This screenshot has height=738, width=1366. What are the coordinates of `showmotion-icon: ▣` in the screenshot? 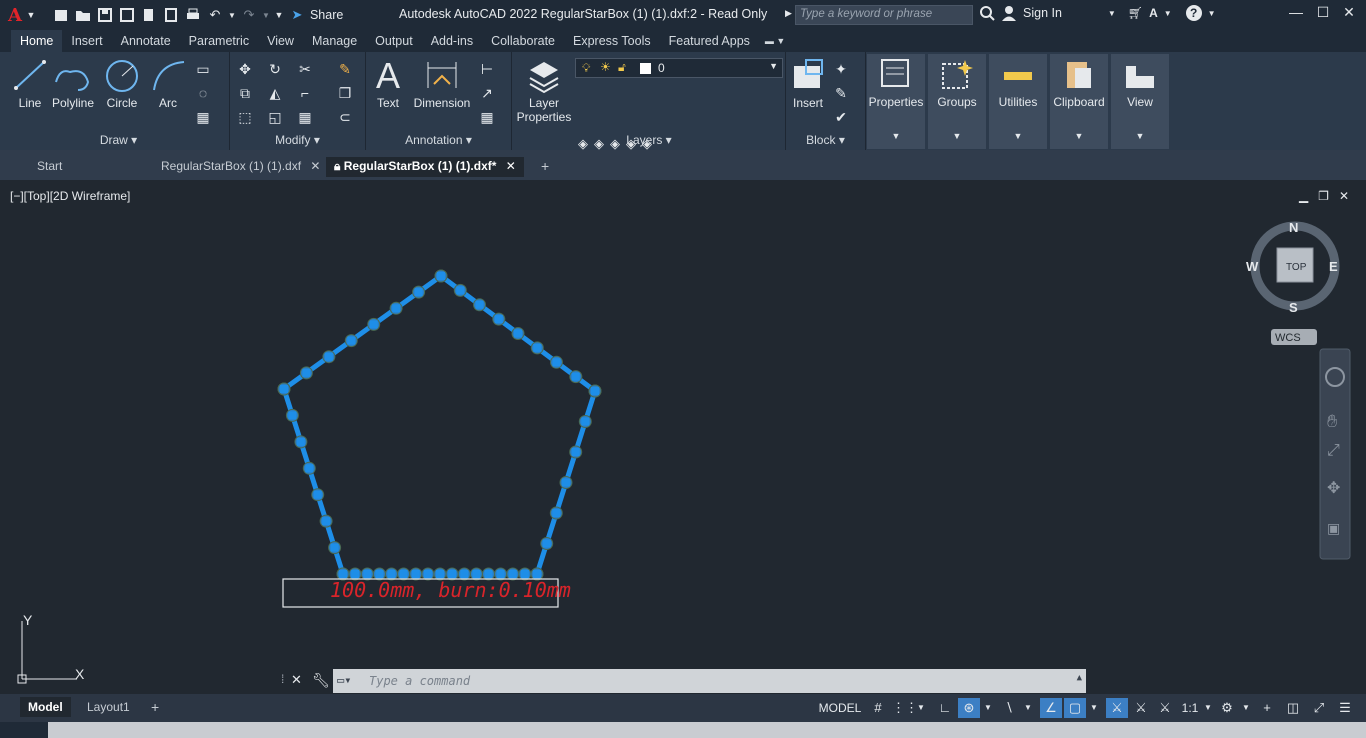 It's located at (1333, 528).